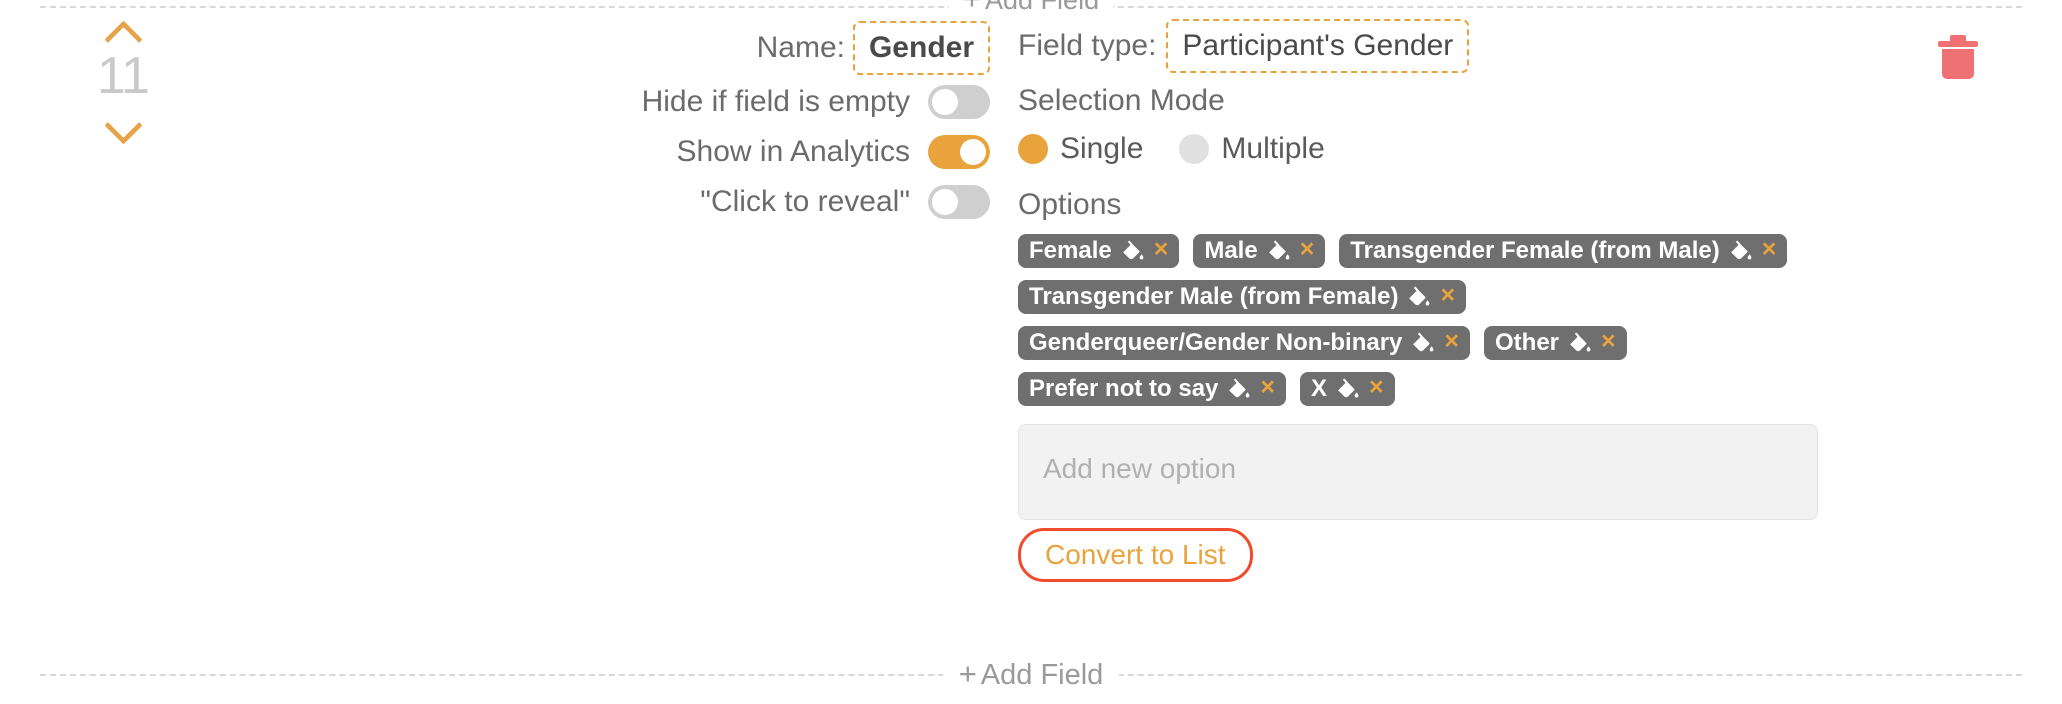 The image size is (2062, 704). Describe the element at coordinates (1214, 296) in the screenshot. I see `option-chip-label: Transgender Male (from Female)` at that location.